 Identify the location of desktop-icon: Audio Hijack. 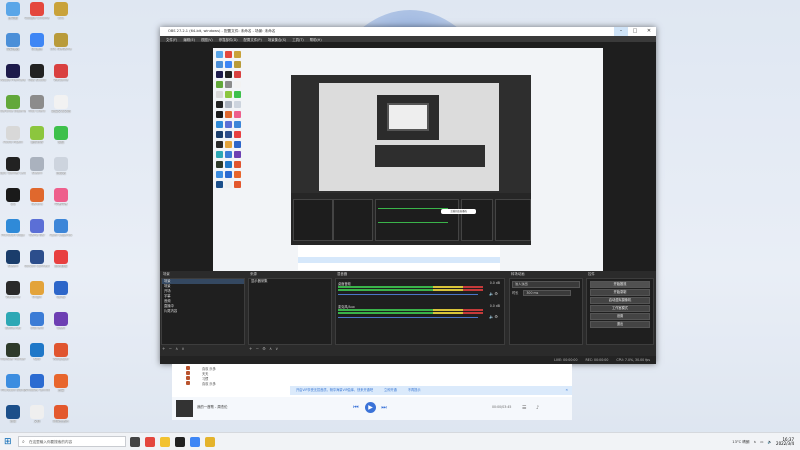
(13, 140).